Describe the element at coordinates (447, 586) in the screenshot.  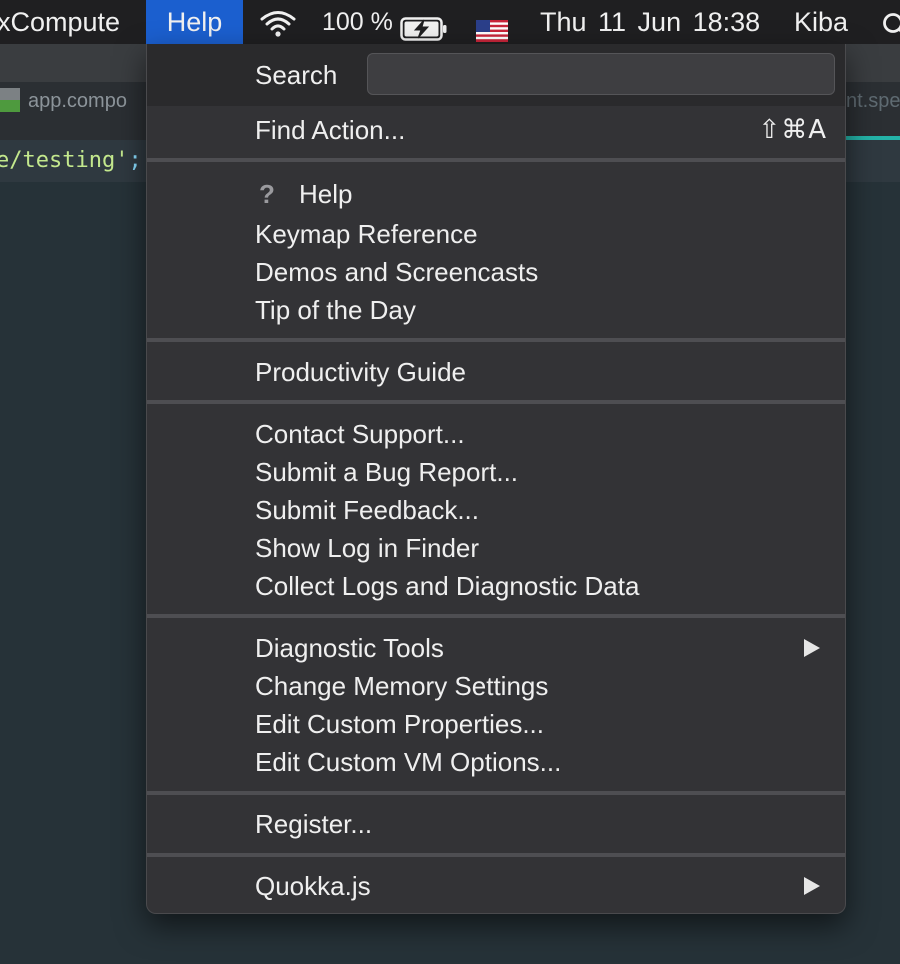
I see `menu-item-collect-logs: Collect Logs and Diagnostic Data` at that location.